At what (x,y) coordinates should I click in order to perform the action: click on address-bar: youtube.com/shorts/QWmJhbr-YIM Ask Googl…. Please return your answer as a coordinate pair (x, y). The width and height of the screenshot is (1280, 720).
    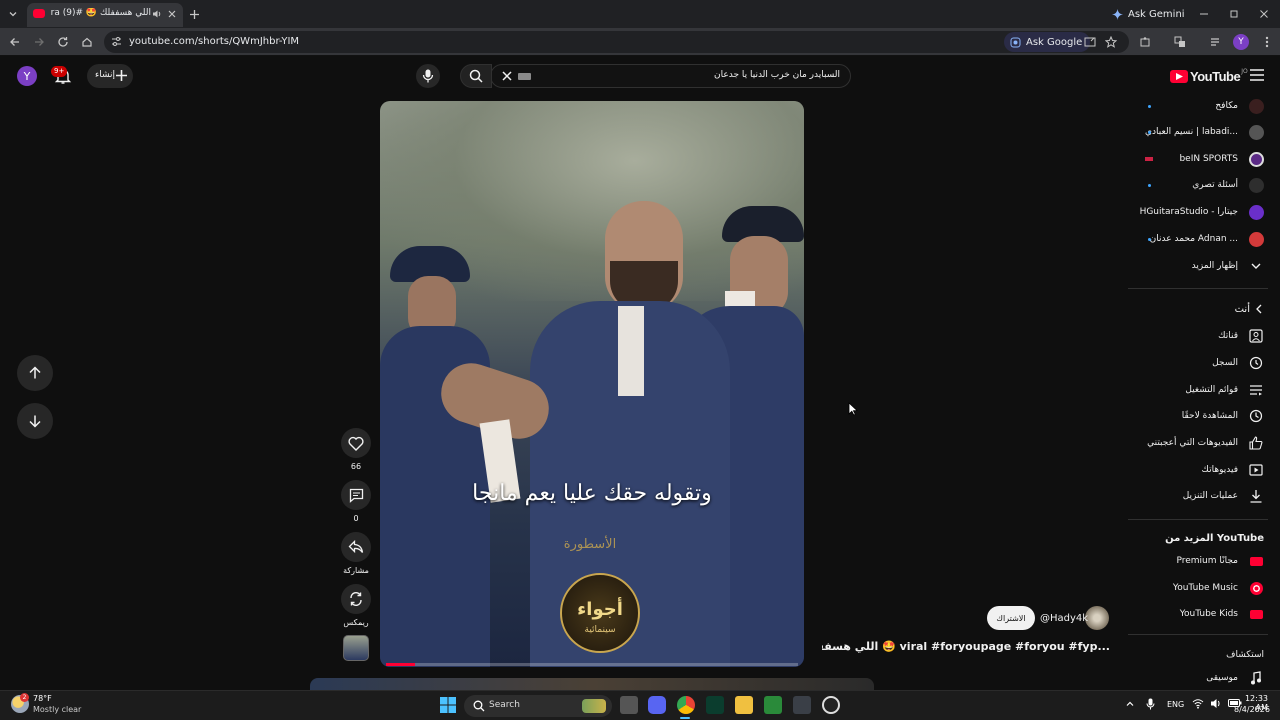
    Looking at the image, I should click on (616, 42).